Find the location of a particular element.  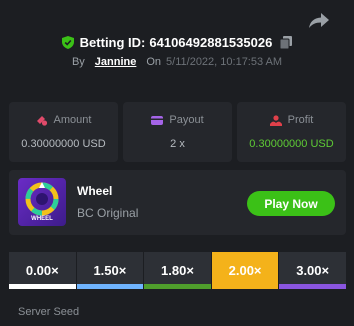

stat-payout: Payout 2 x is located at coordinates (177, 132).